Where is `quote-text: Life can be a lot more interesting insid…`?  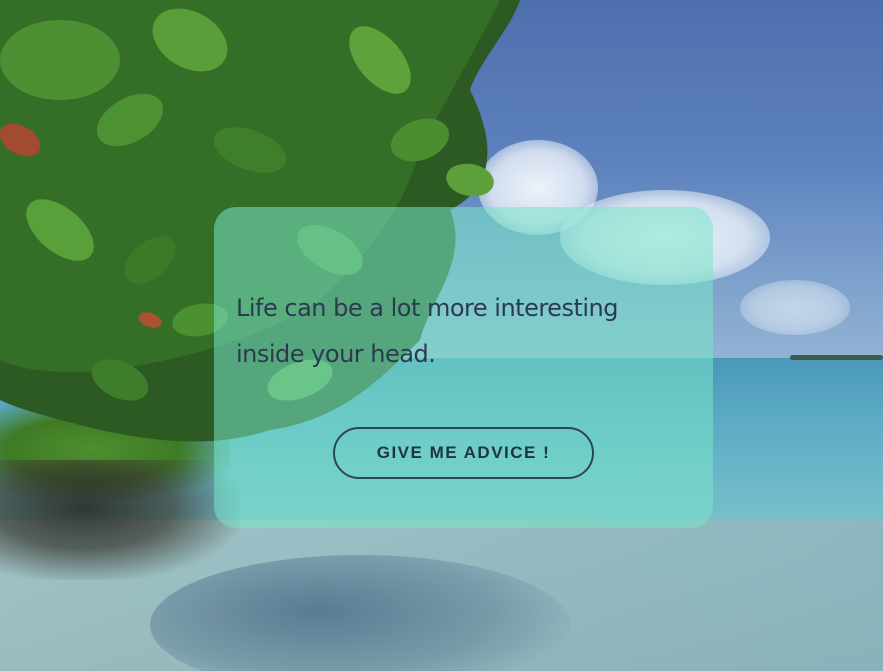
quote-text: Life can be a lot more interesting insid… is located at coordinates (427, 331).